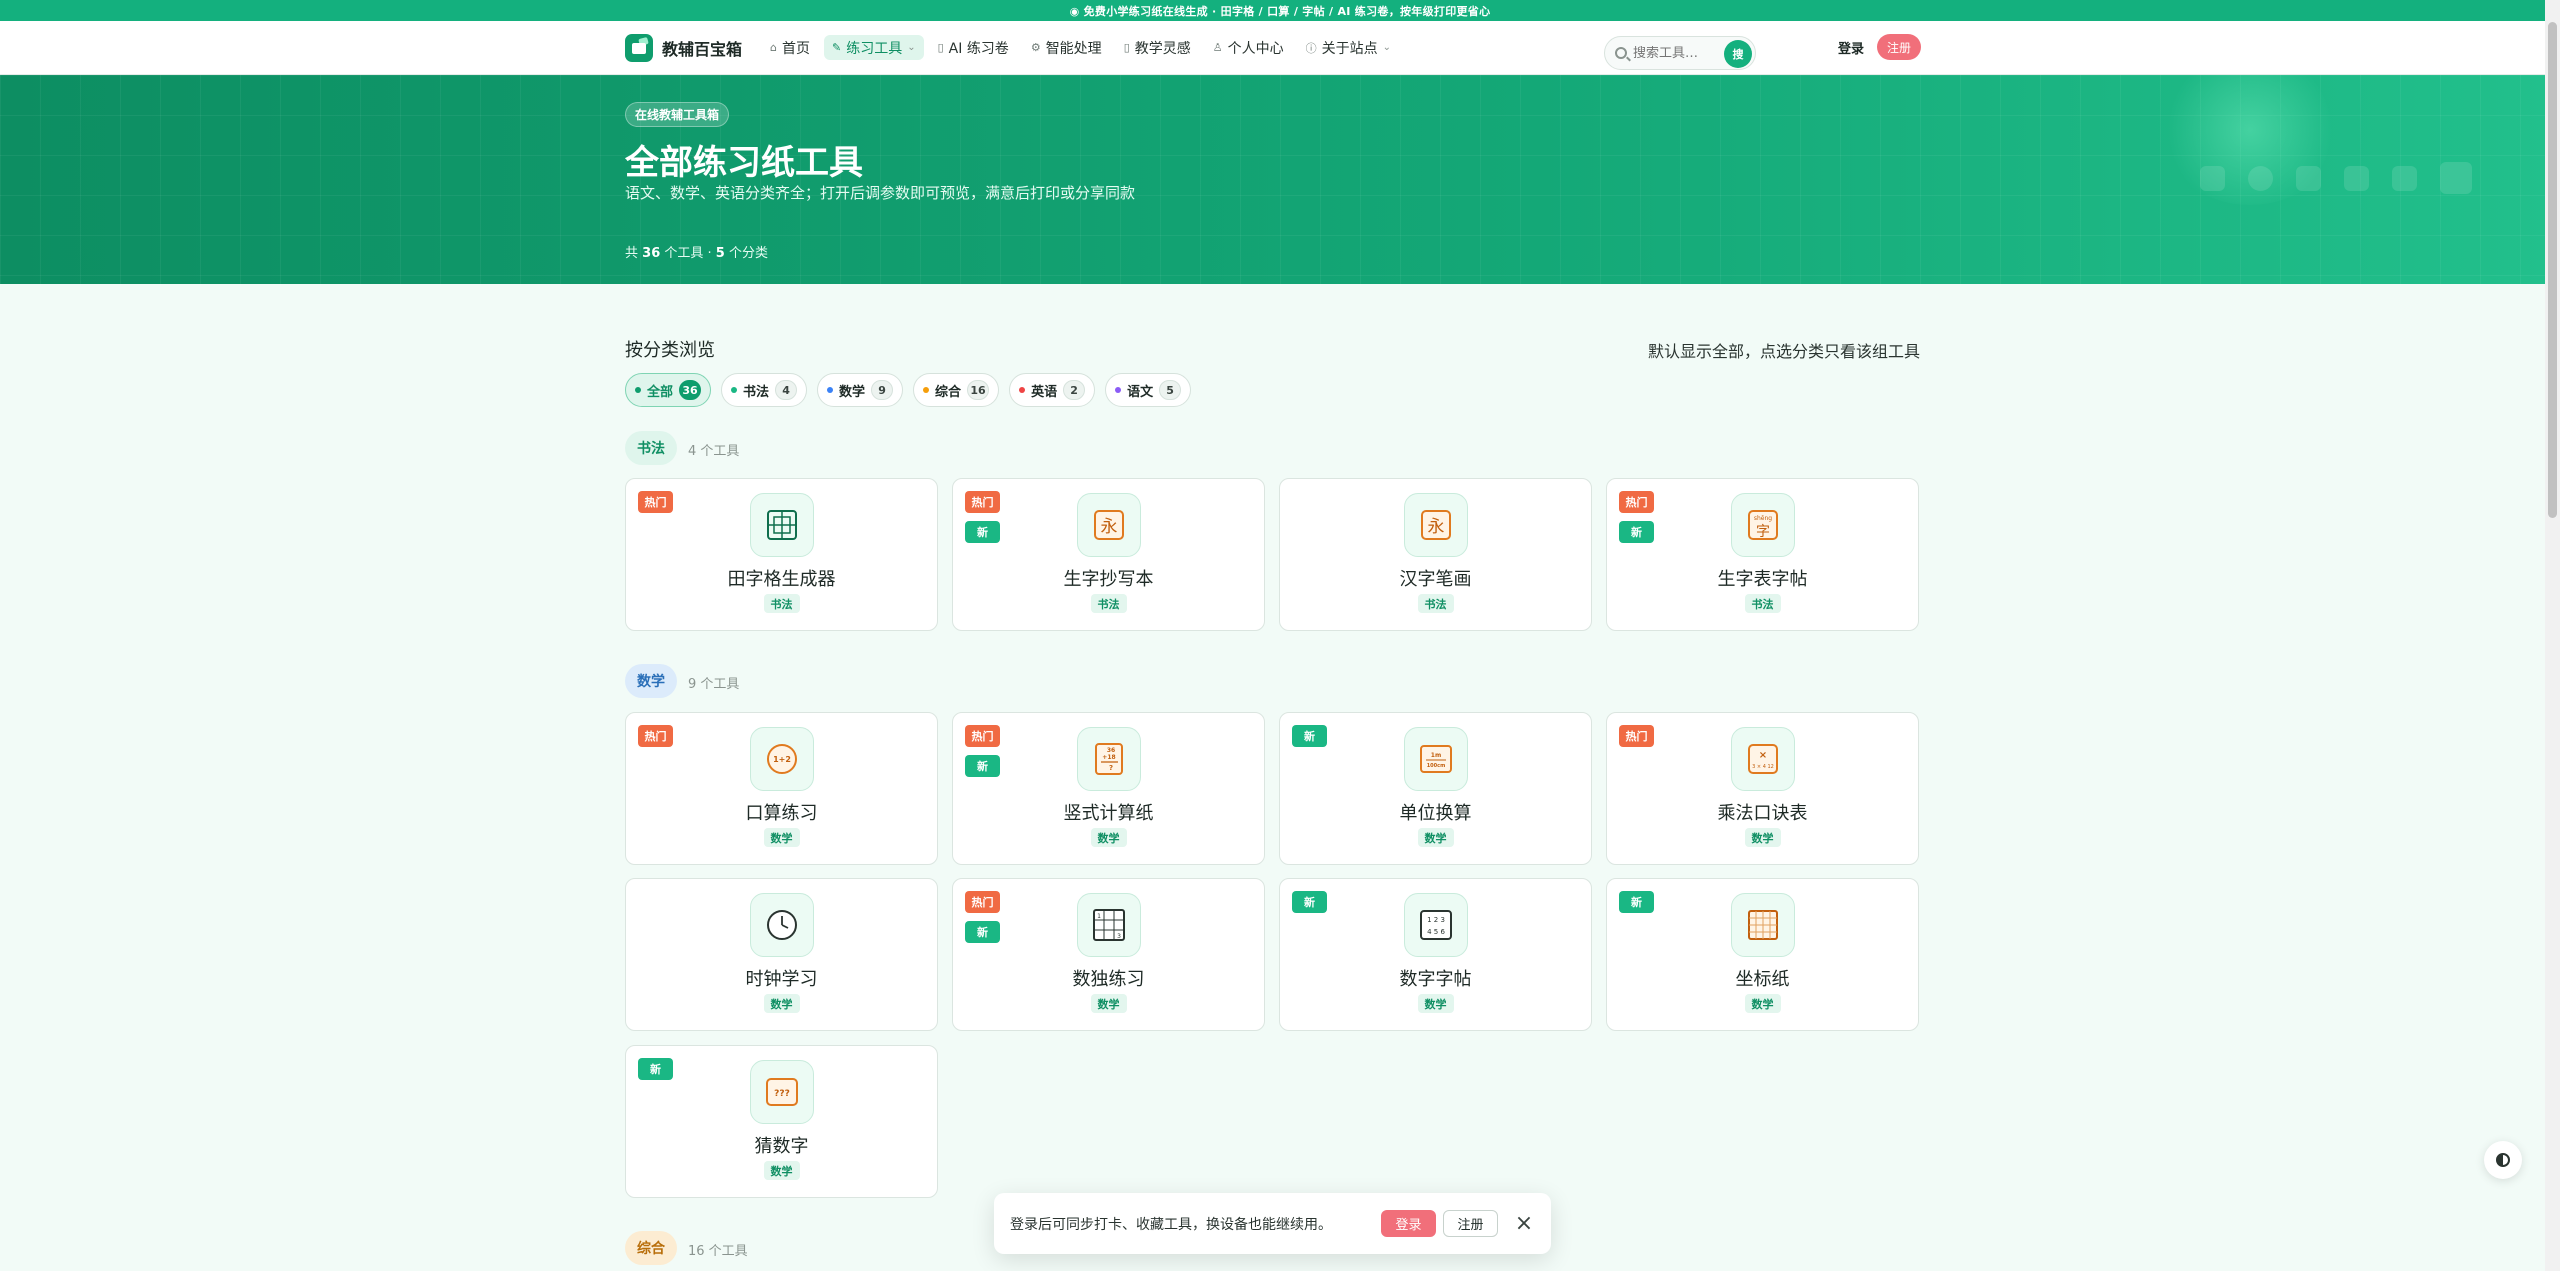 This screenshot has height=1271, width=2560. I want to click on nav-label: 教学灵感, so click(1162, 48).